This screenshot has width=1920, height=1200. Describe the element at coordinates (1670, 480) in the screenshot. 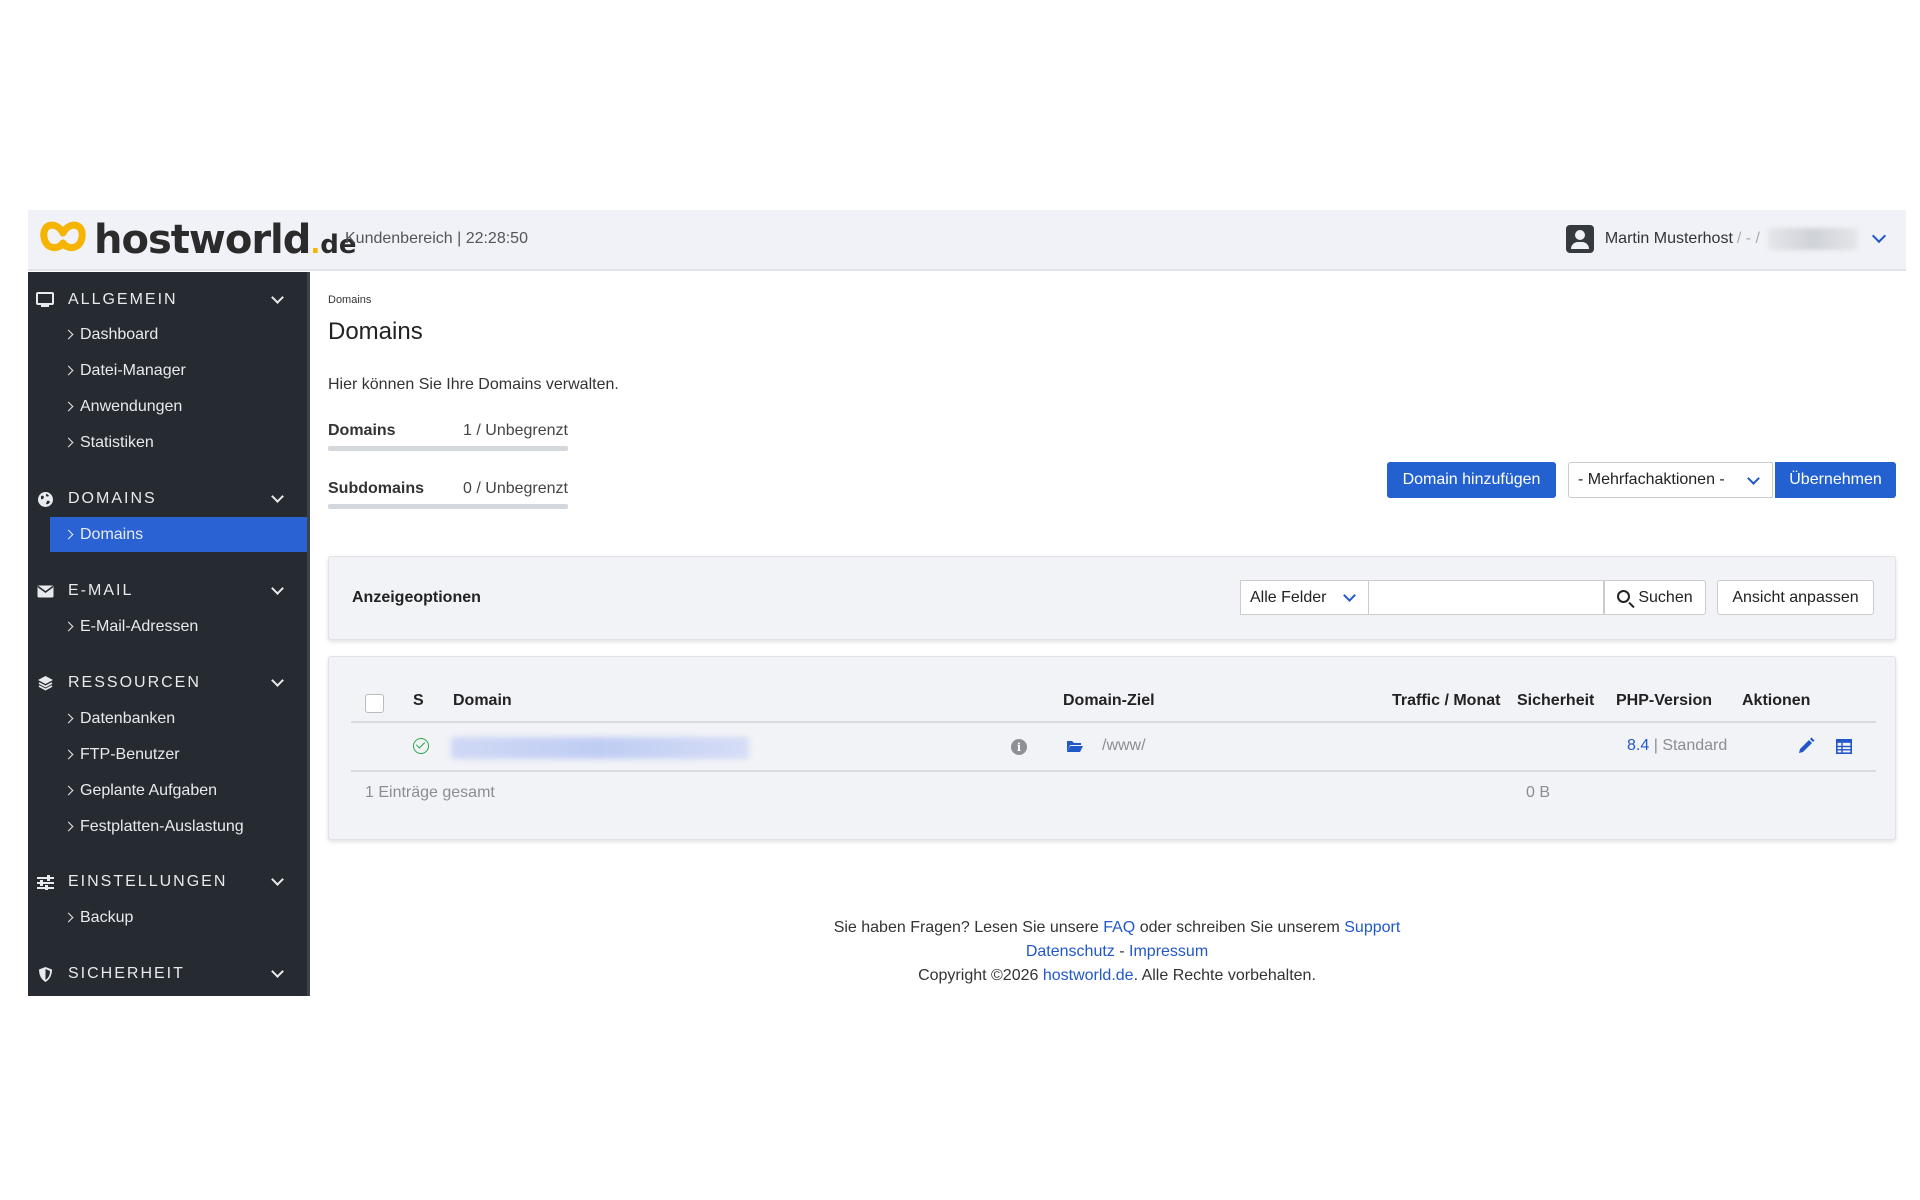

I see `bulk-actions-select: - Mehrfachaktionen -` at that location.